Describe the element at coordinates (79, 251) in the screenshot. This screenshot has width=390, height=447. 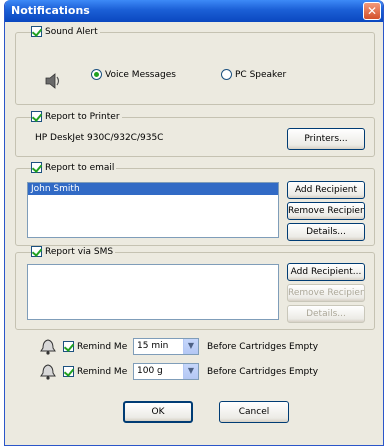
I see `sms-label: Report via SMS` at that location.